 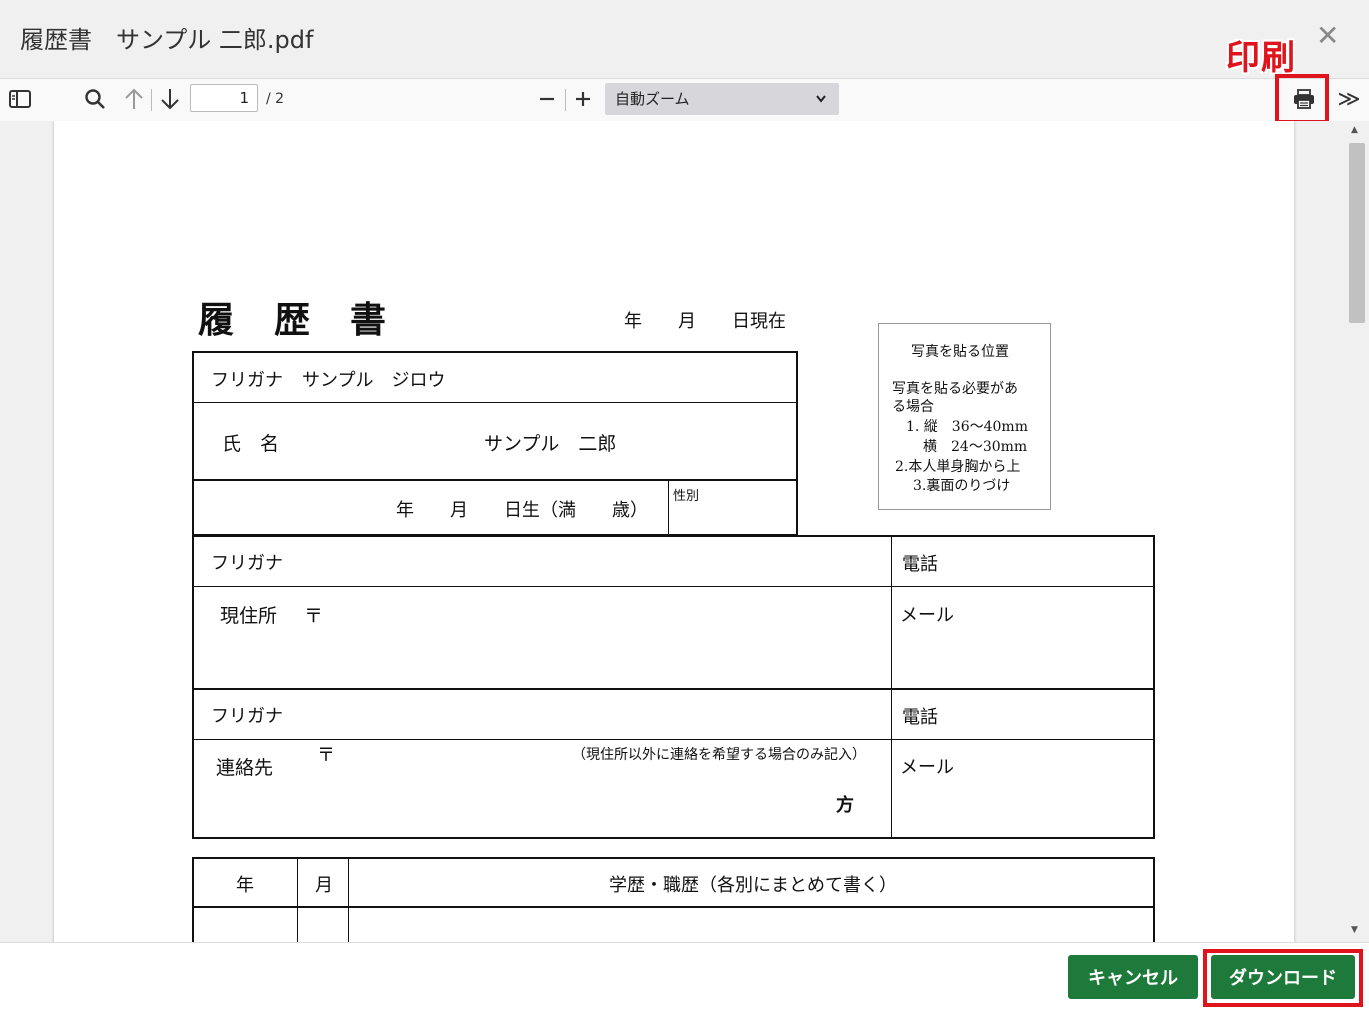 I want to click on name-value: サンプル 二郎, so click(x=550, y=444).